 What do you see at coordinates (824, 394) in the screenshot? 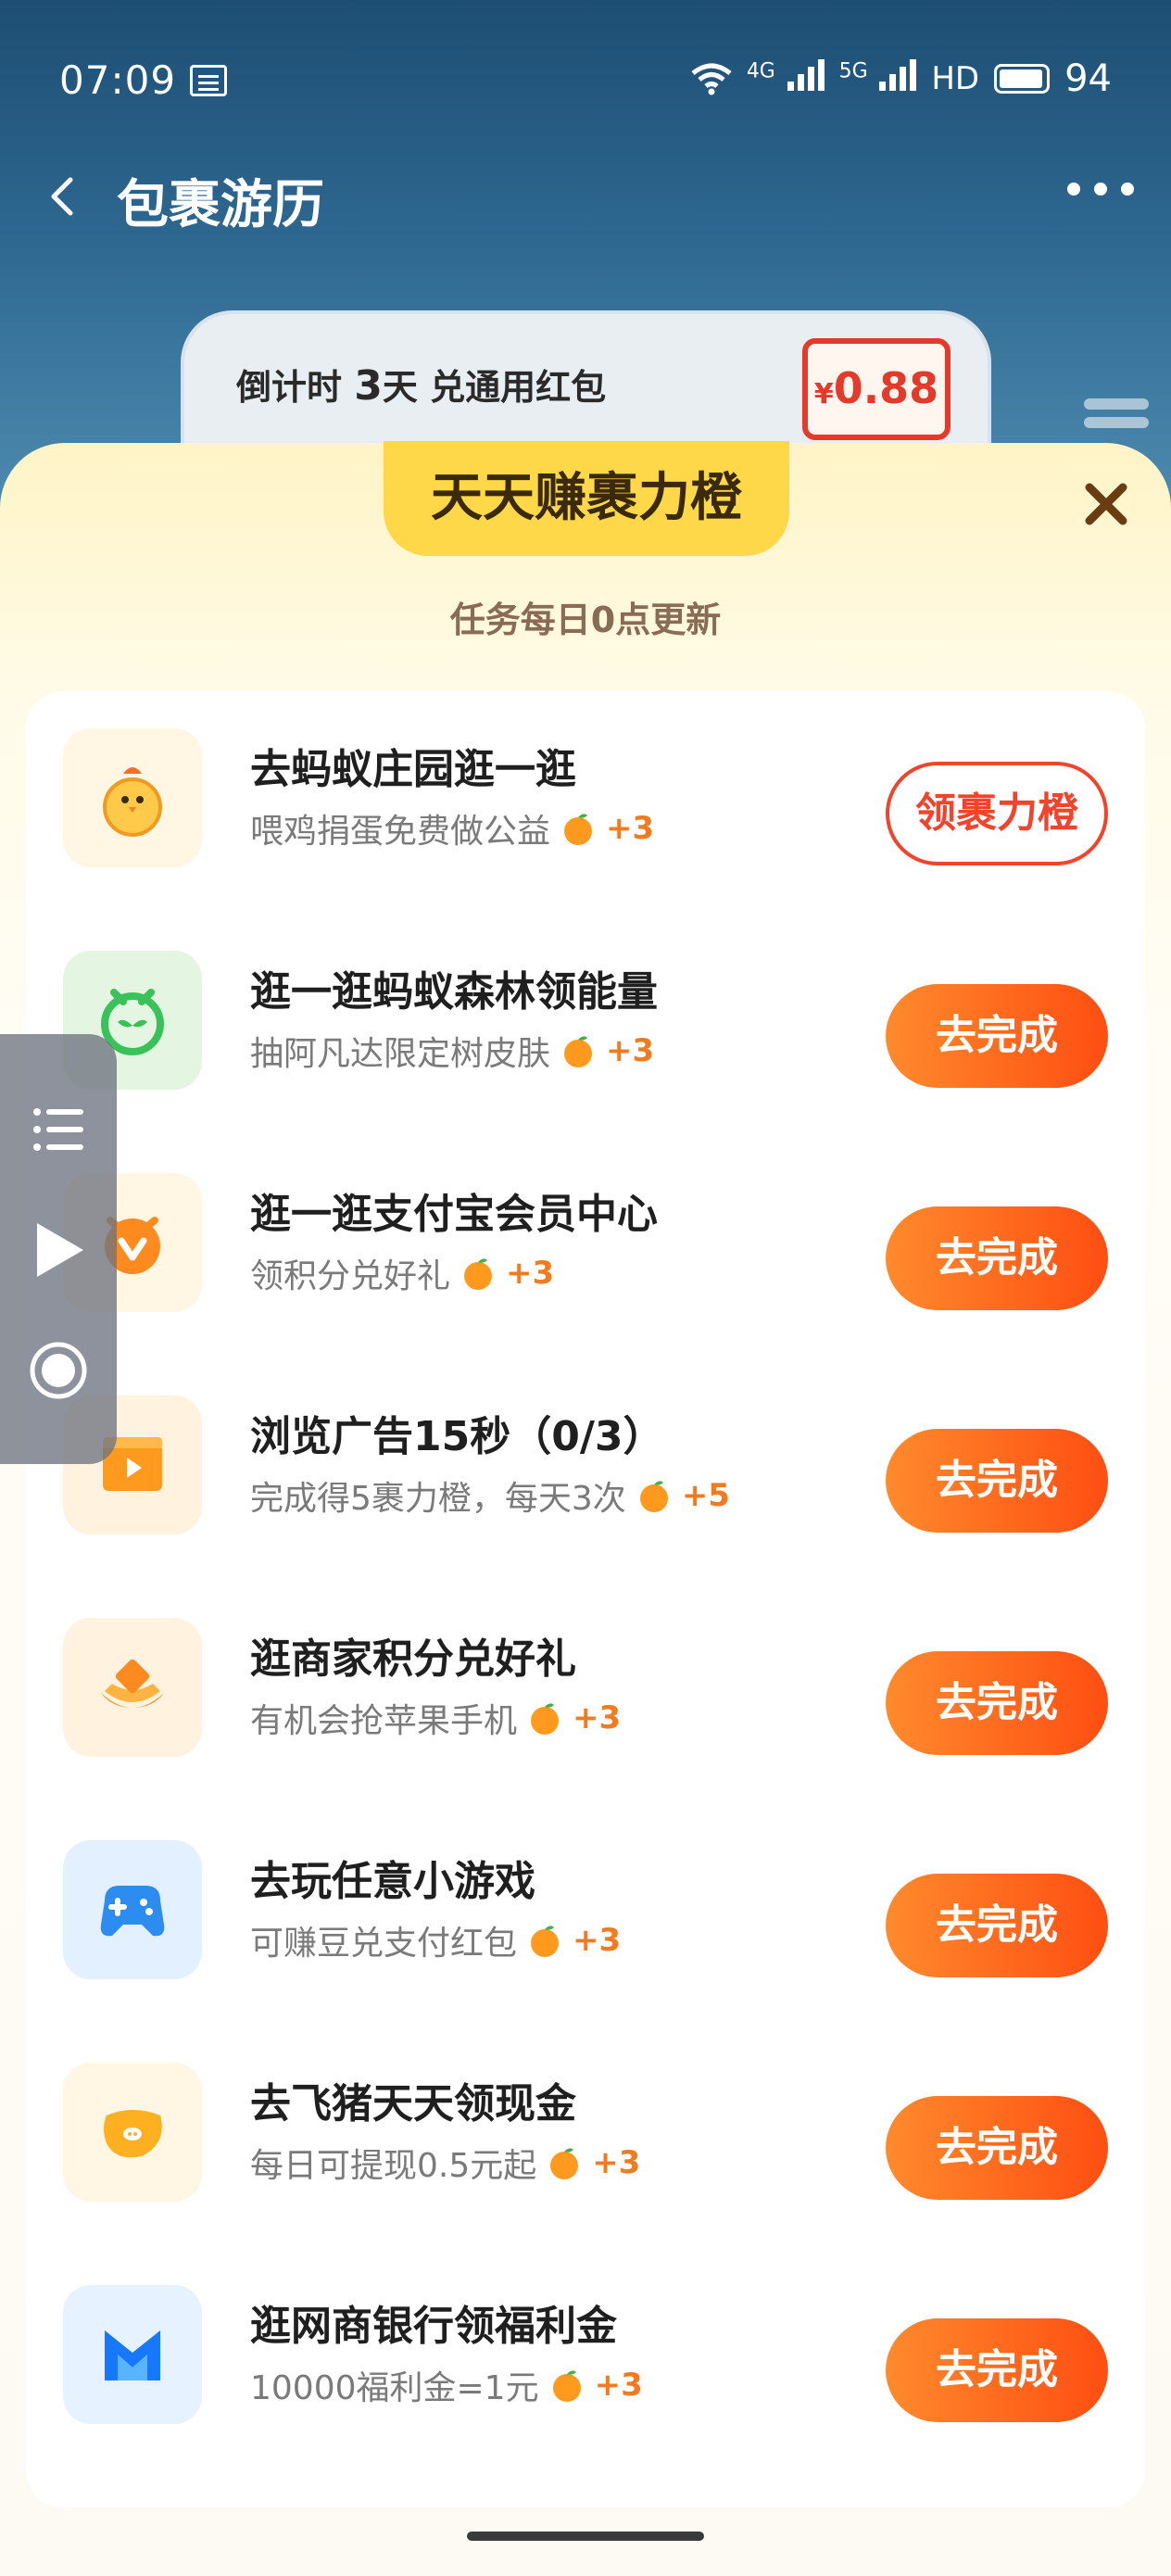
I see `currency-symbol: ¥` at bounding box center [824, 394].